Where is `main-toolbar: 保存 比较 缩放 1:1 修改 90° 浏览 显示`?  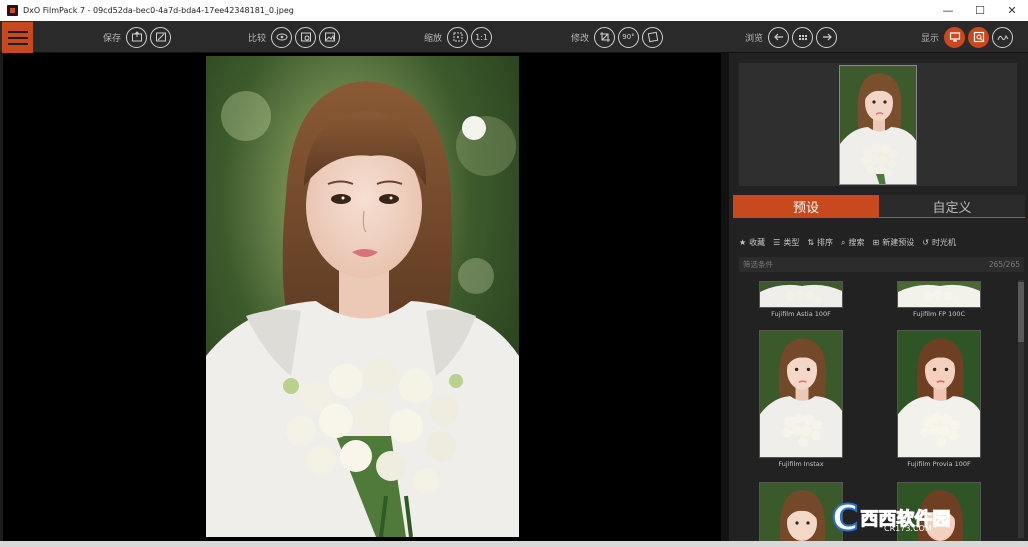 main-toolbar: 保存 比较 缩放 1:1 修改 90° 浏览 显示 is located at coordinates (514, 37).